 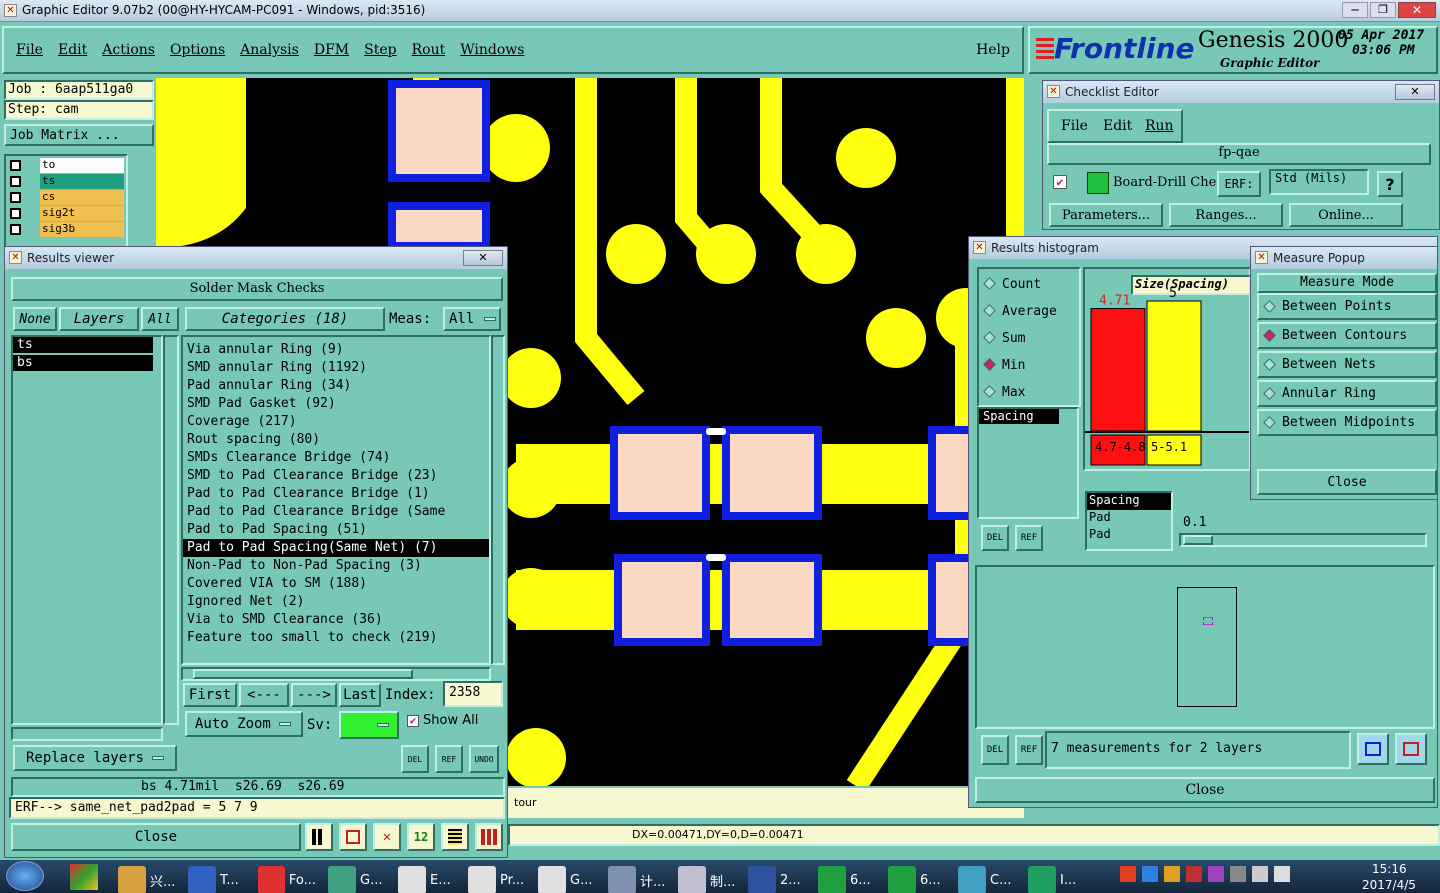 What do you see at coordinates (336, 602) in the screenshot?
I see `category-item: Ignored Net (2)` at bounding box center [336, 602].